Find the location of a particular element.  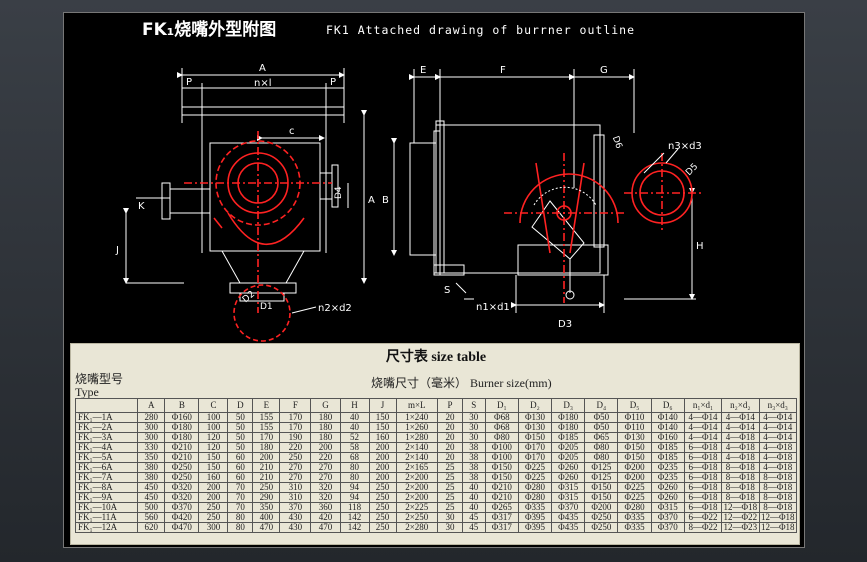

table-cell: 210 is located at coordinates (266, 467).